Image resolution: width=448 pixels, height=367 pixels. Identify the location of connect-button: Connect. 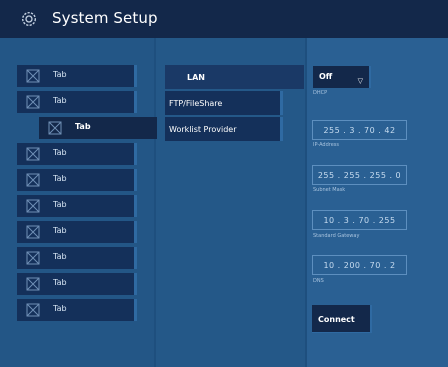
(342, 319).